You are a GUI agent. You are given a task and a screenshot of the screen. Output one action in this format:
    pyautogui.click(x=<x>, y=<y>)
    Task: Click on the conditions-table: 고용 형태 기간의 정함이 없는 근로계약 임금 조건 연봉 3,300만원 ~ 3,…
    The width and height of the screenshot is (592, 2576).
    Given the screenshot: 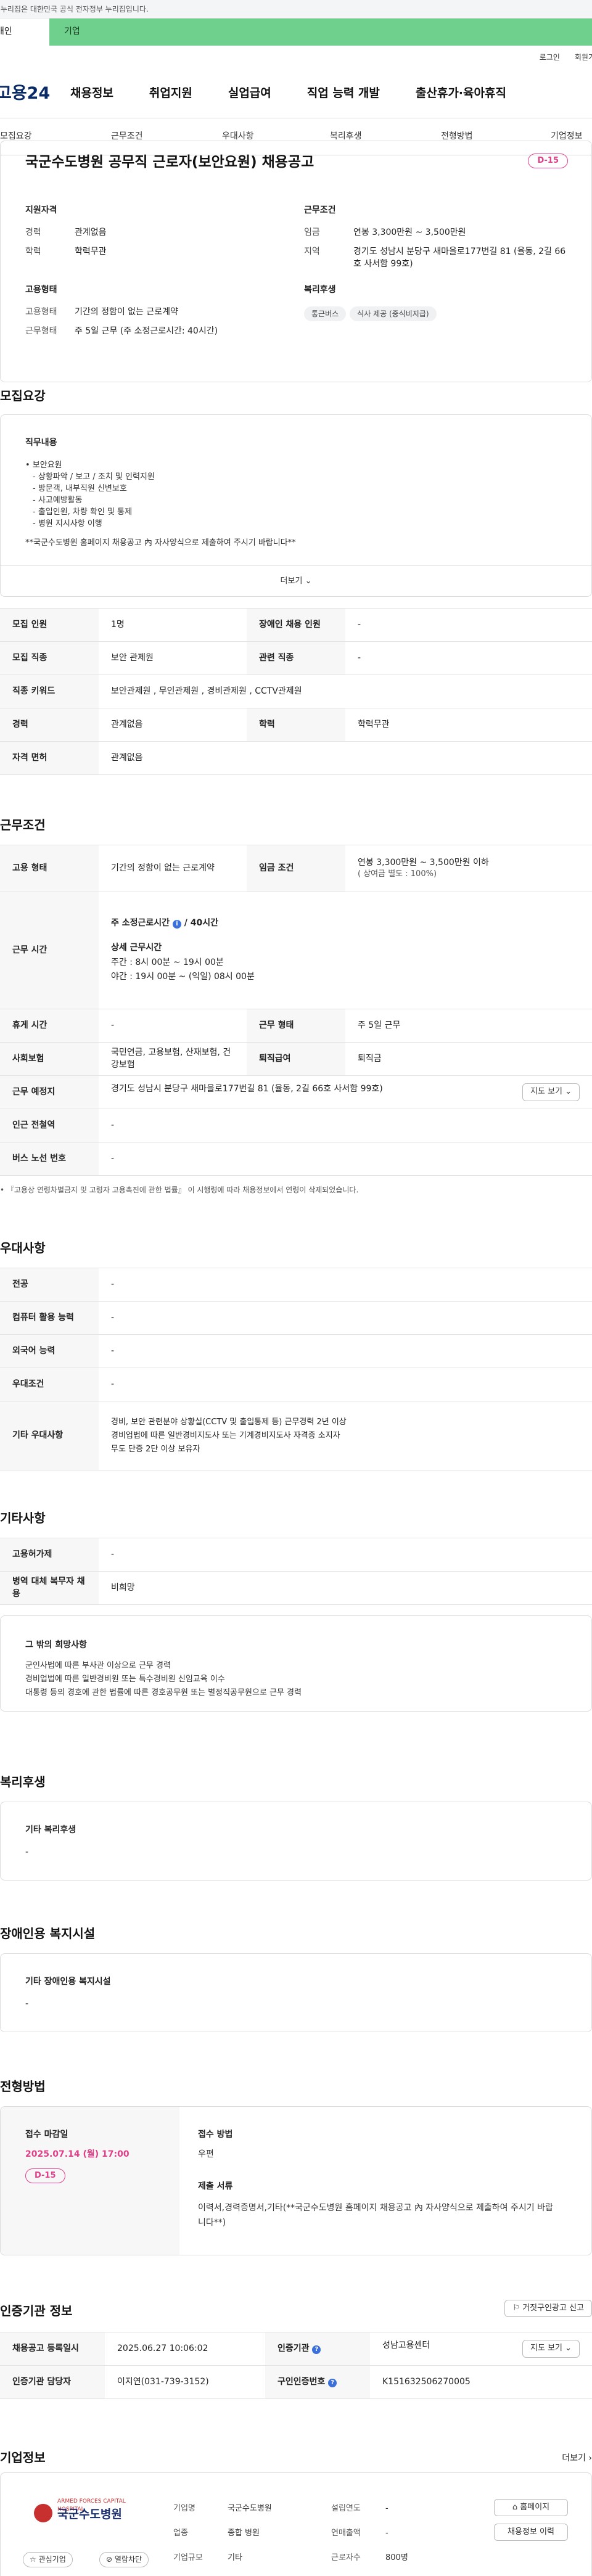 What is the action you would take?
    pyautogui.click(x=296, y=1010)
    